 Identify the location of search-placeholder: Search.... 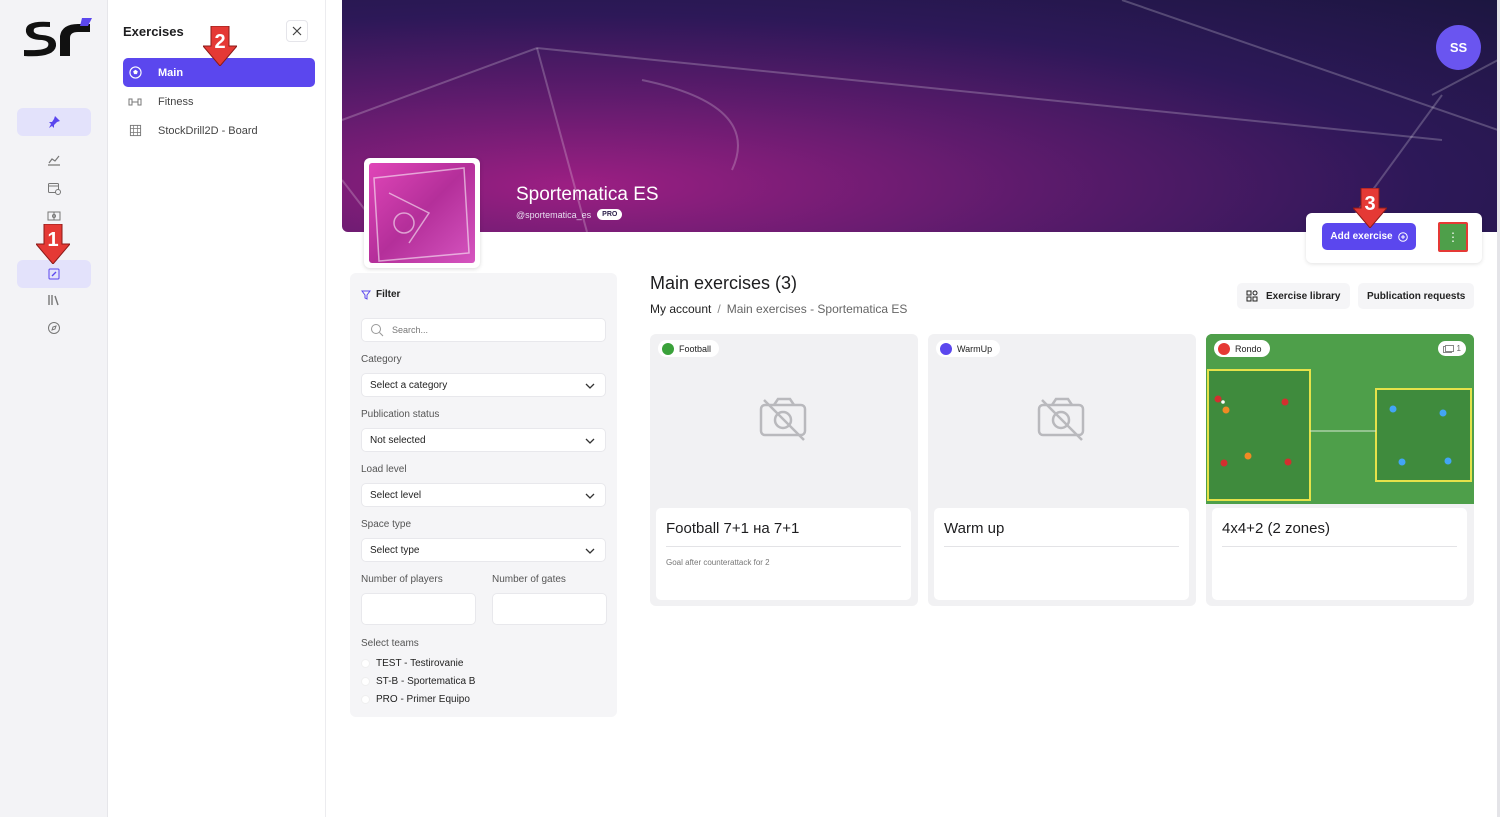
(410, 330).